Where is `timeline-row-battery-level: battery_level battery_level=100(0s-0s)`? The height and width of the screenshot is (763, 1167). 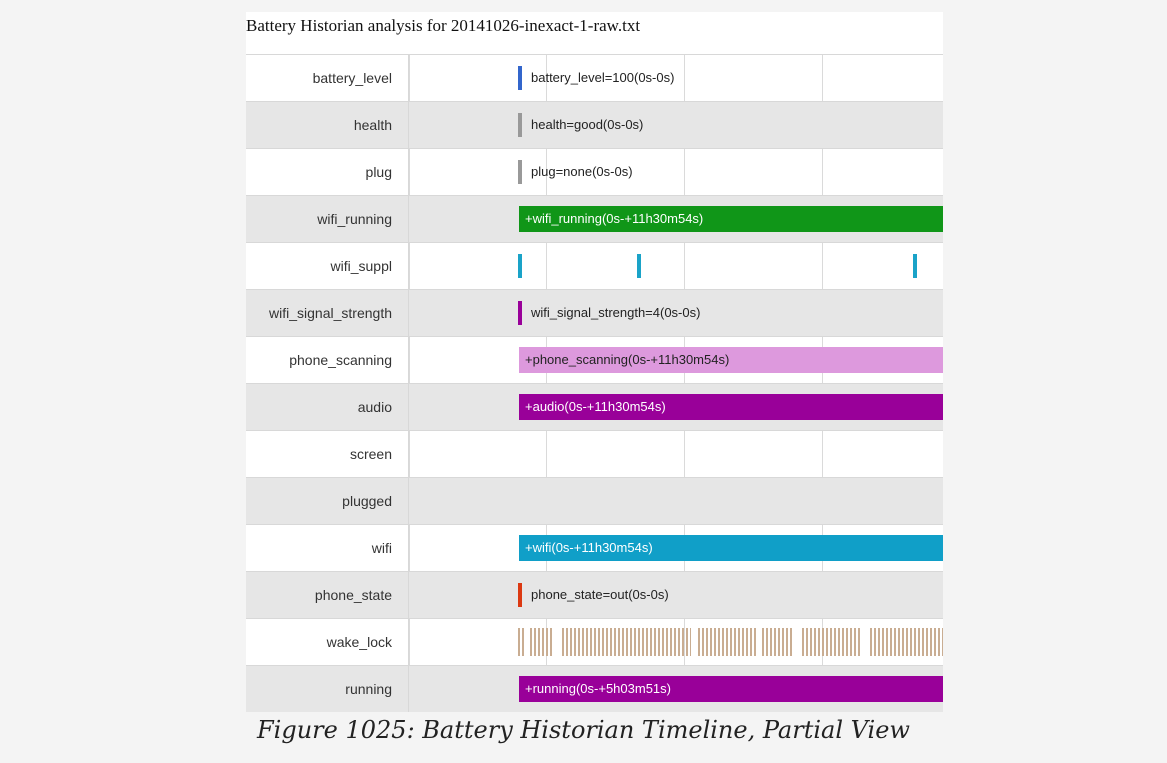 timeline-row-battery-level: battery_level battery_level=100(0s-0s) is located at coordinates (594, 77).